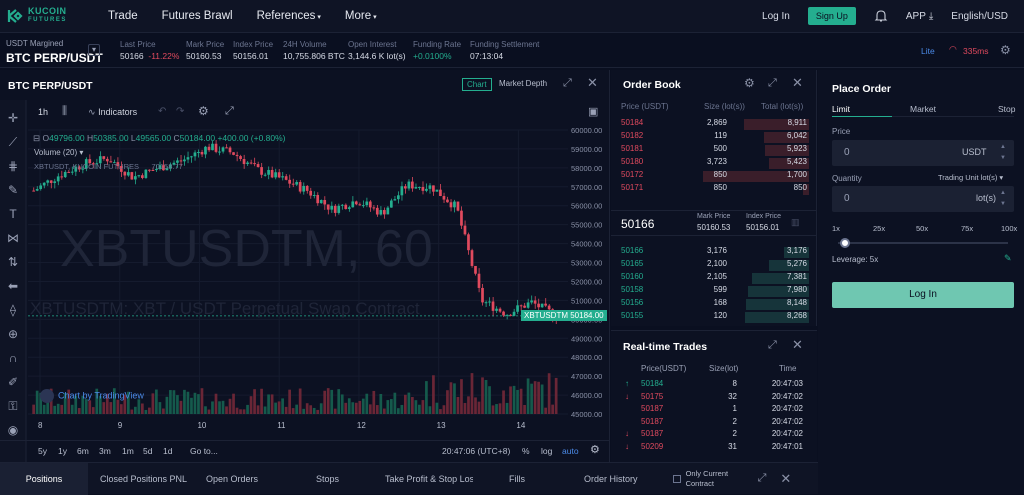 The width and height of the screenshot is (1024, 495). What do you see at coordinates (517, 479) in the screenshot?
I see `tab-fills: Fills` at bounding box center [517, 479].